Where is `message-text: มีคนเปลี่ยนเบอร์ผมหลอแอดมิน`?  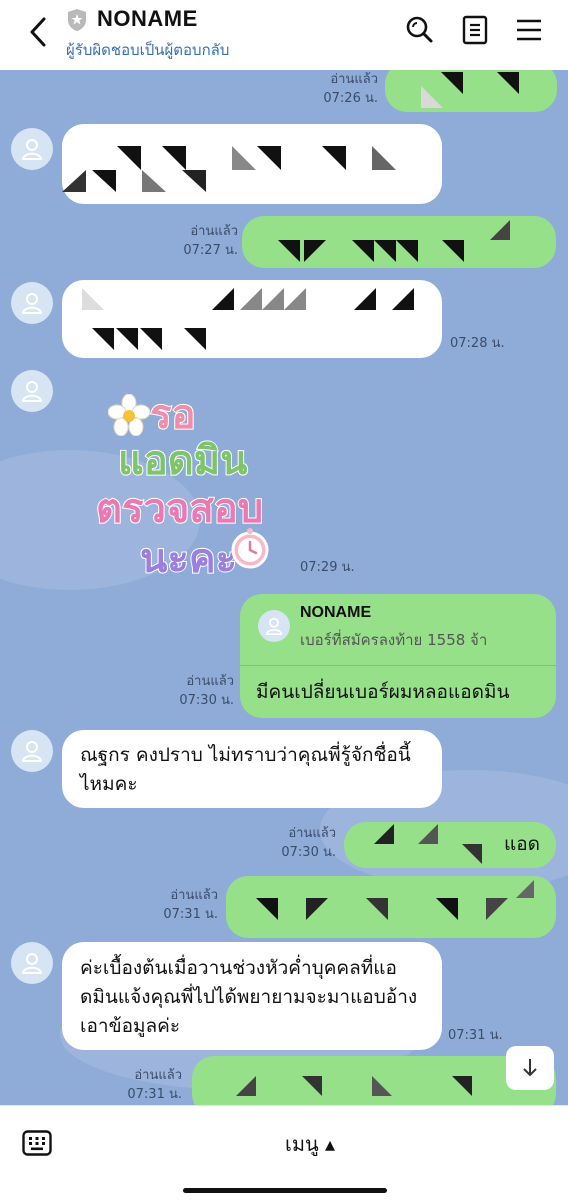 message-text: มีคนเปลี่ยนเบอร์ผมหลอแอดมิน is located at coordinates (383, 692).